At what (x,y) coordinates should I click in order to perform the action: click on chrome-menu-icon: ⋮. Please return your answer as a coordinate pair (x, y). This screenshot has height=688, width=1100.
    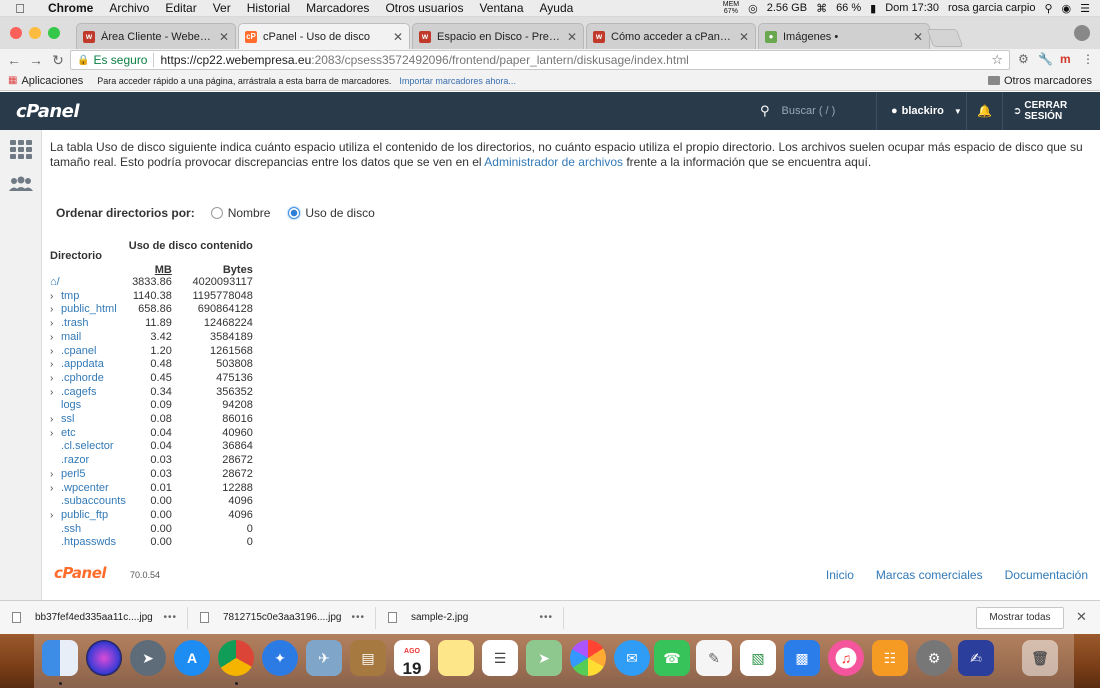
    Looking at the image, I should click on (1088, 59).